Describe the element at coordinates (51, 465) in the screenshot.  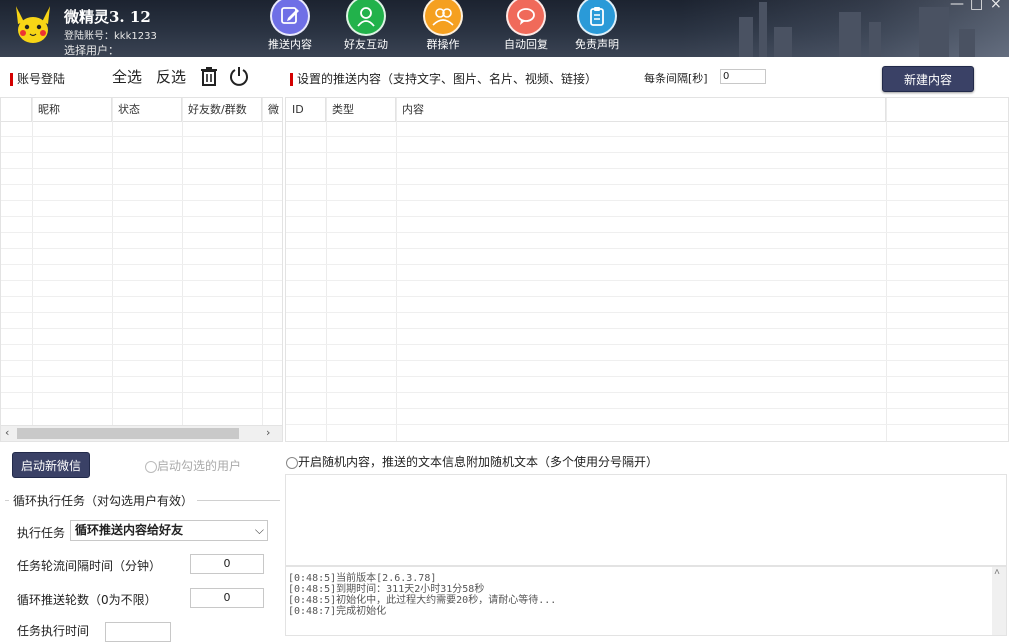
I see `start-new-wechat-button: 启动新微信` at that location.